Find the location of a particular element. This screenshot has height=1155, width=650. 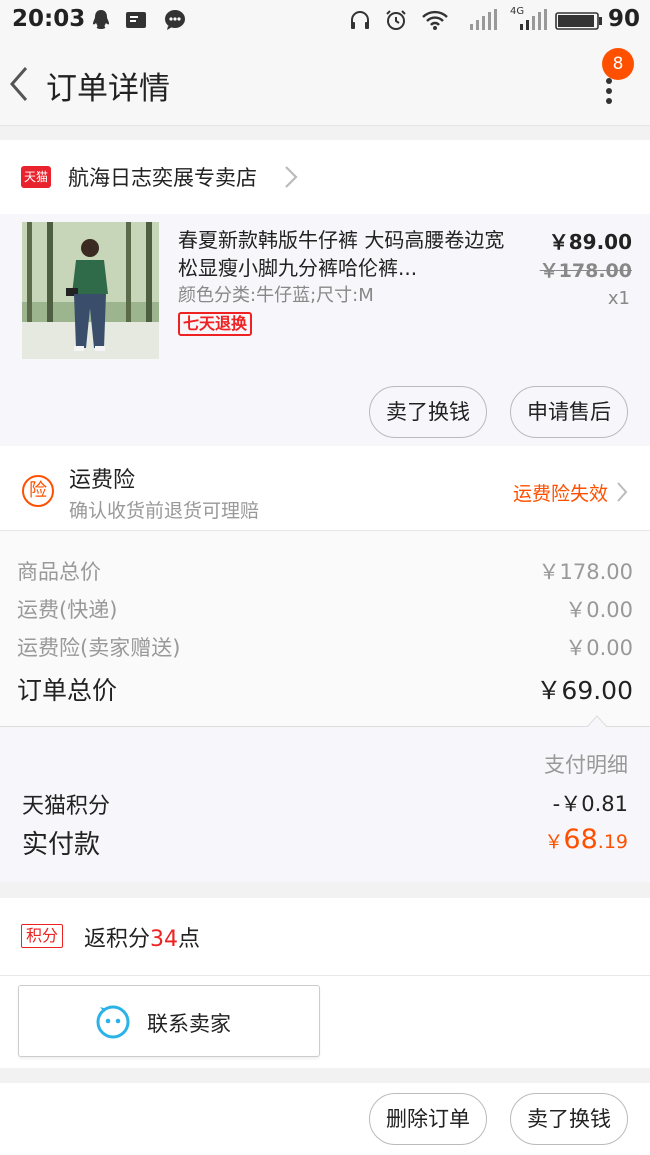

status-bar: 20:03 4G 90 is located at coordinates (325, 20).